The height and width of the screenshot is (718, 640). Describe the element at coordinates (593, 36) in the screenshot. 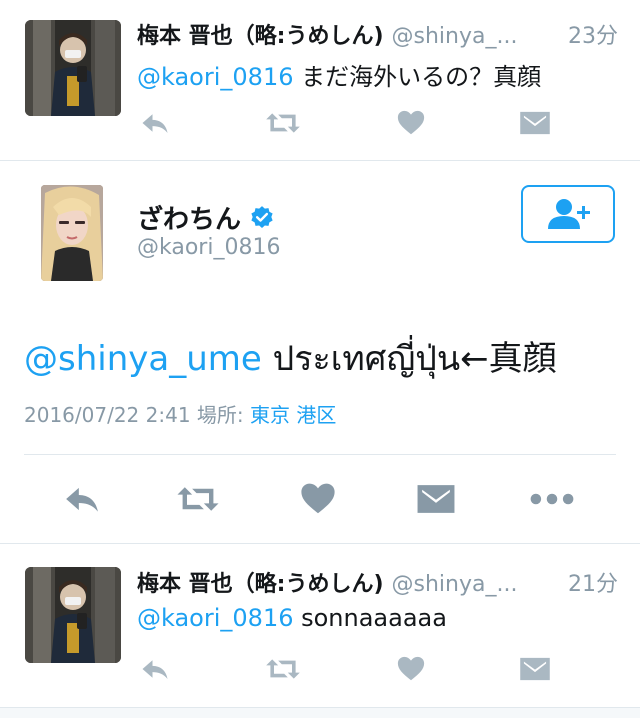

I see `tweet-time: 23分` at that location.